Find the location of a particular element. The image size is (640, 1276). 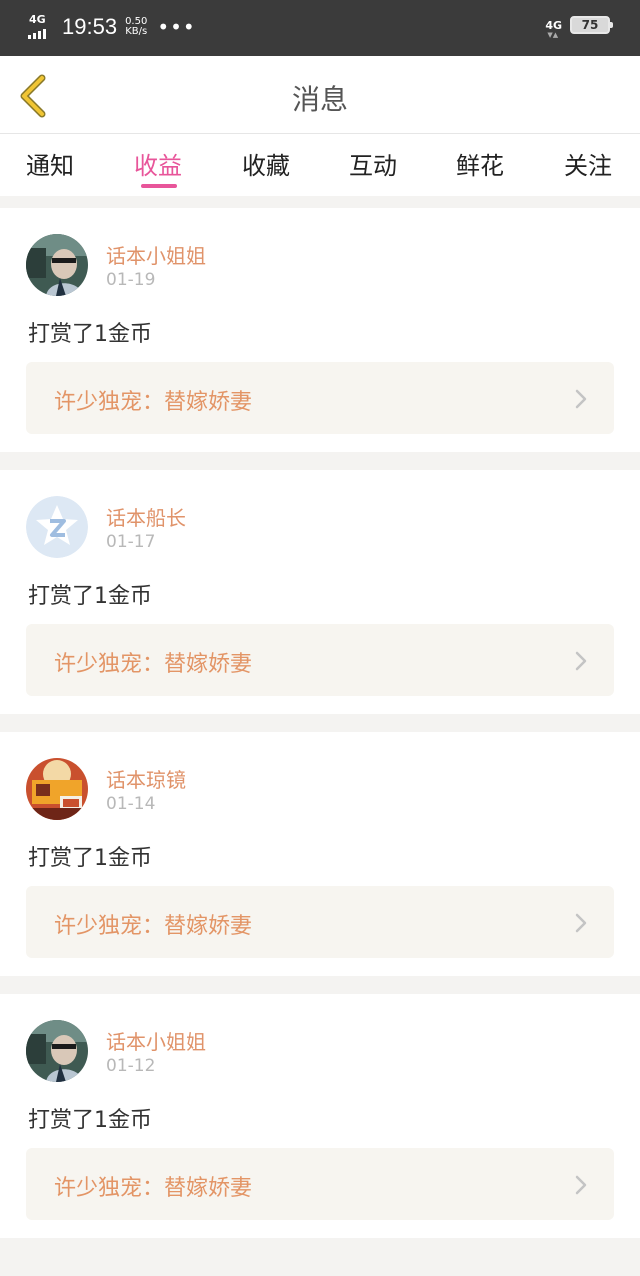

message-date: 01-17 is located at coordinates (131, 542).